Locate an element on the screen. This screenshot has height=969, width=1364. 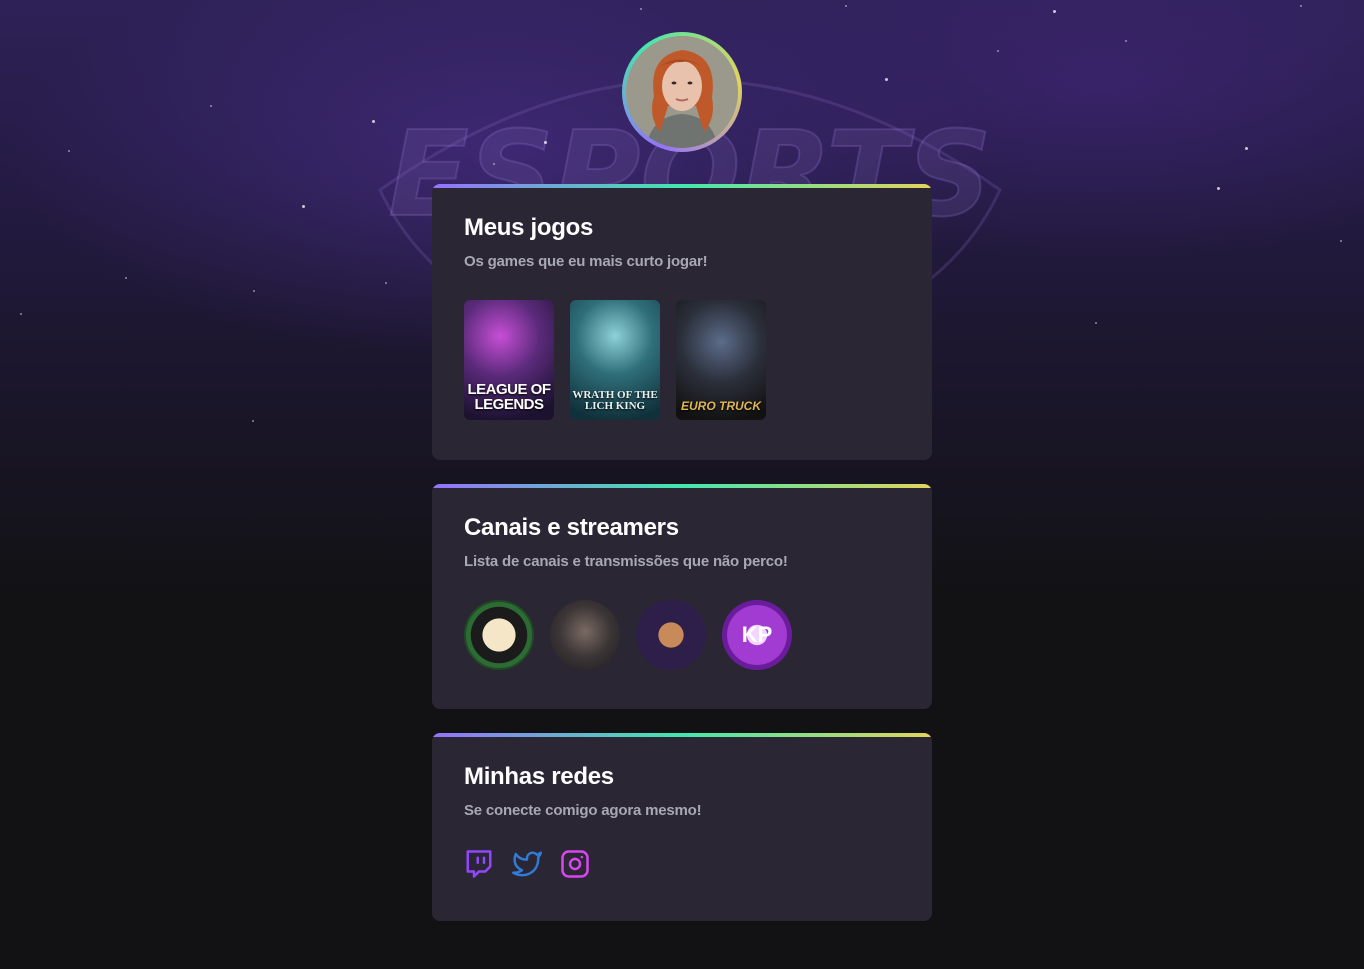
game-wow-lich-king: WRATH OF THE LICH KING is located at coordinates (615, 360).